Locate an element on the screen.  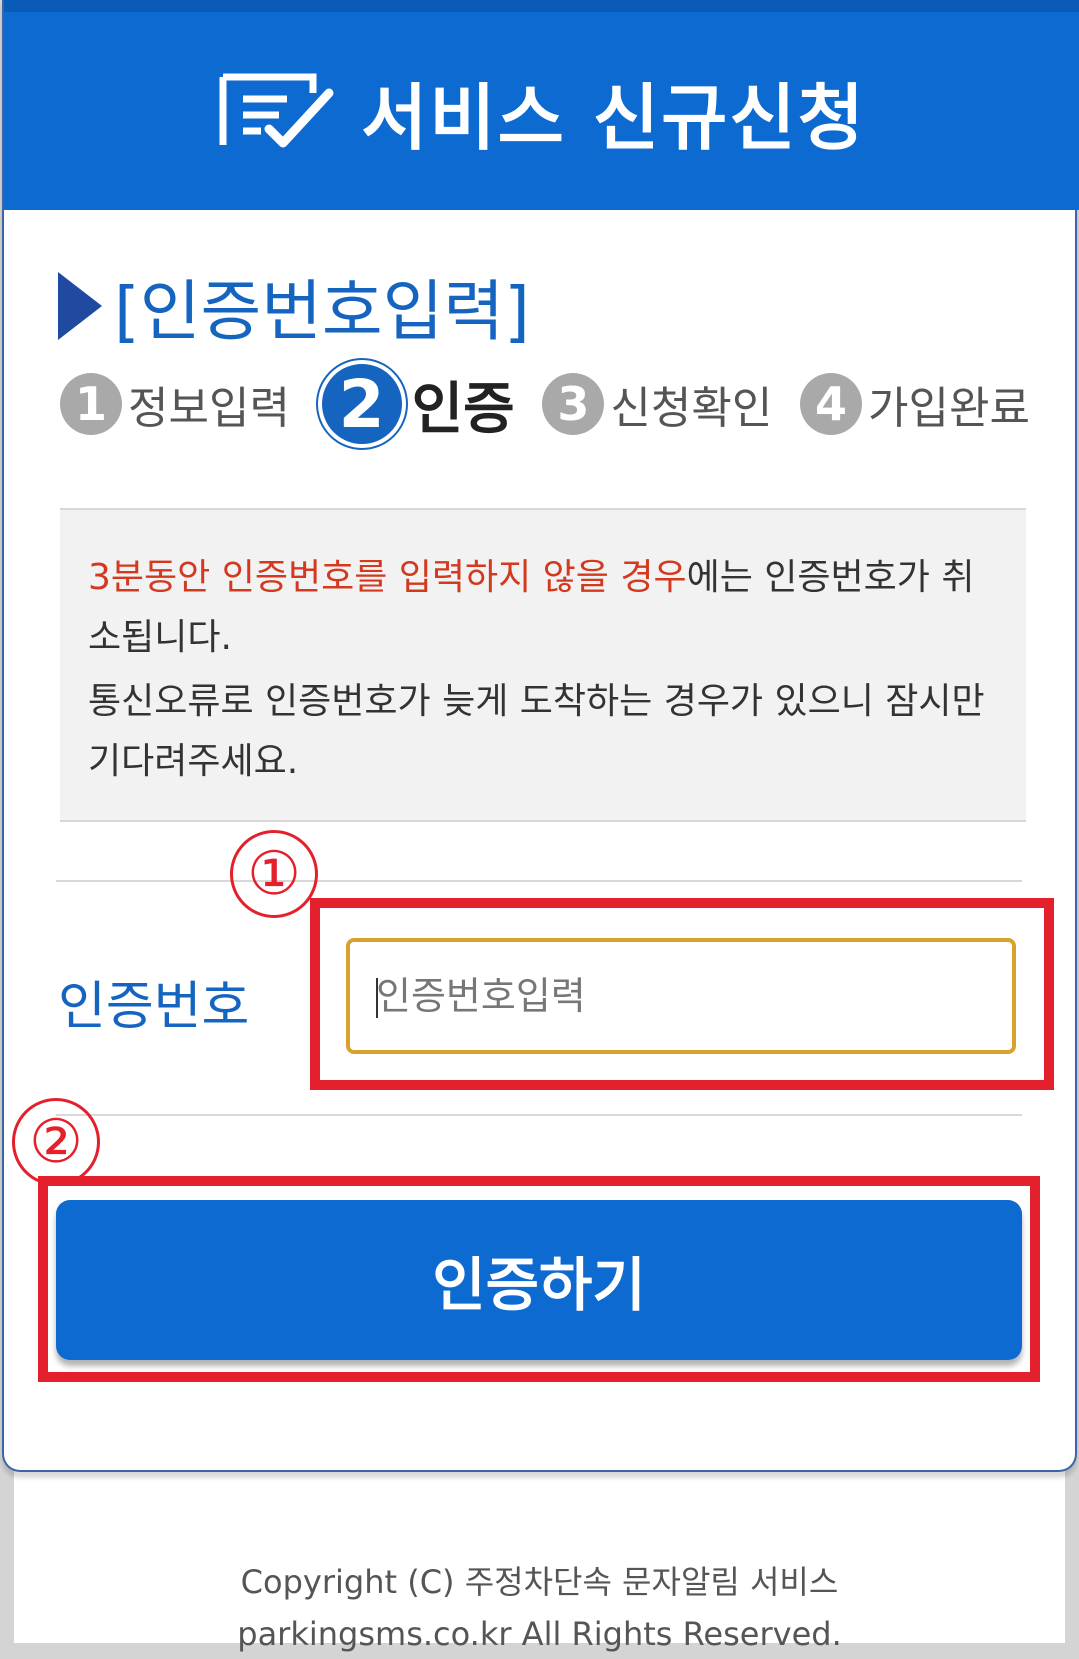
step-1: 1 정보입력 is located at coordinates (175, 404).